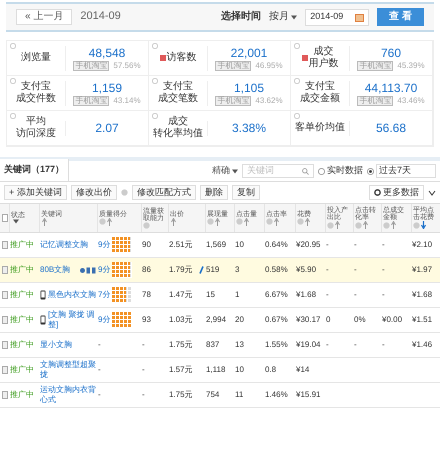  I want to click on date-field: 2014-09, so click(337, 17).